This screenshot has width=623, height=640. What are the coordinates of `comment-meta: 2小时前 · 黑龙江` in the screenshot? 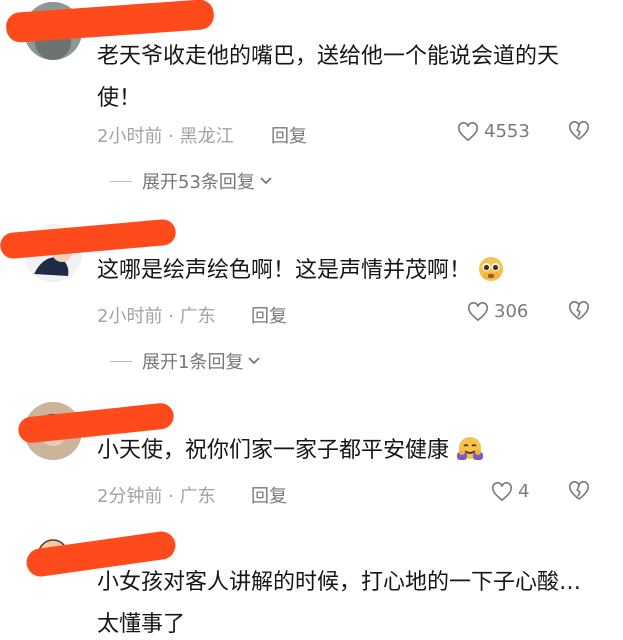 It's located at (165, 135).